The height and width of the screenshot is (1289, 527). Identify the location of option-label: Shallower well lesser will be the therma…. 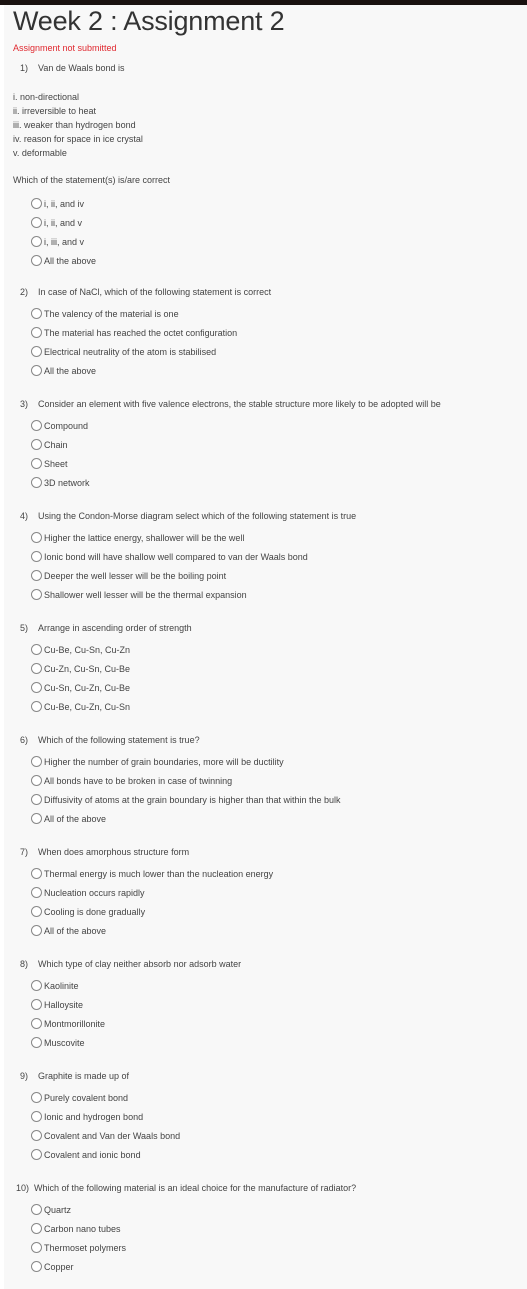
(145, 594).